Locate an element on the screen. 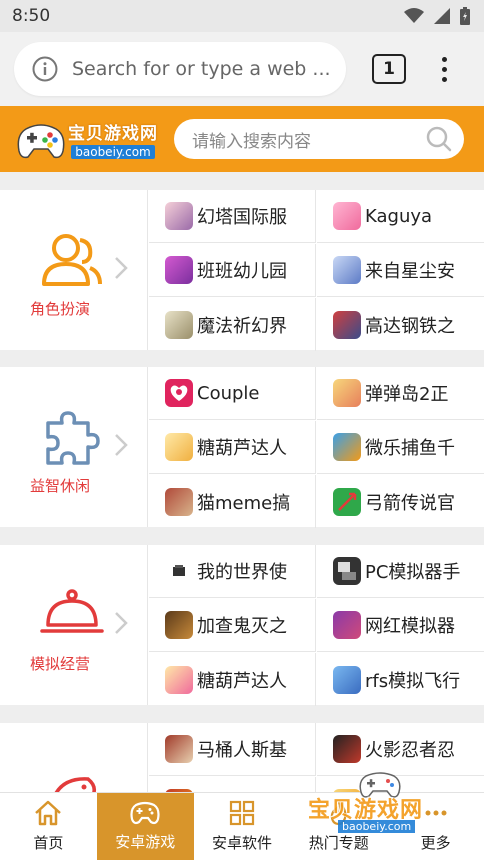 This screenshot has width=484, height=860. app-name: Kaguya is located at coordinates (399, 216).